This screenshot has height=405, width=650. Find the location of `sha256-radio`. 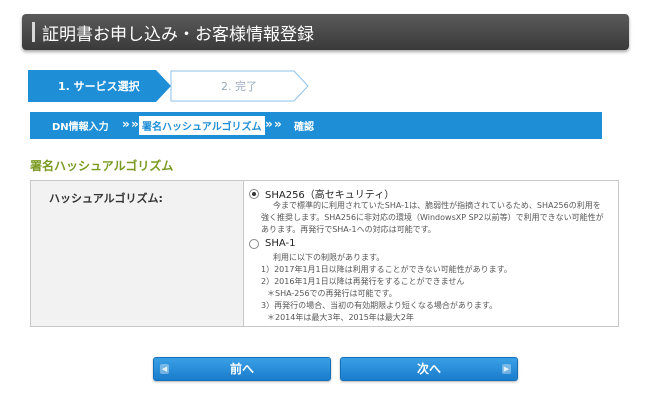

sha256-radio is located at coordinates (254, 193).